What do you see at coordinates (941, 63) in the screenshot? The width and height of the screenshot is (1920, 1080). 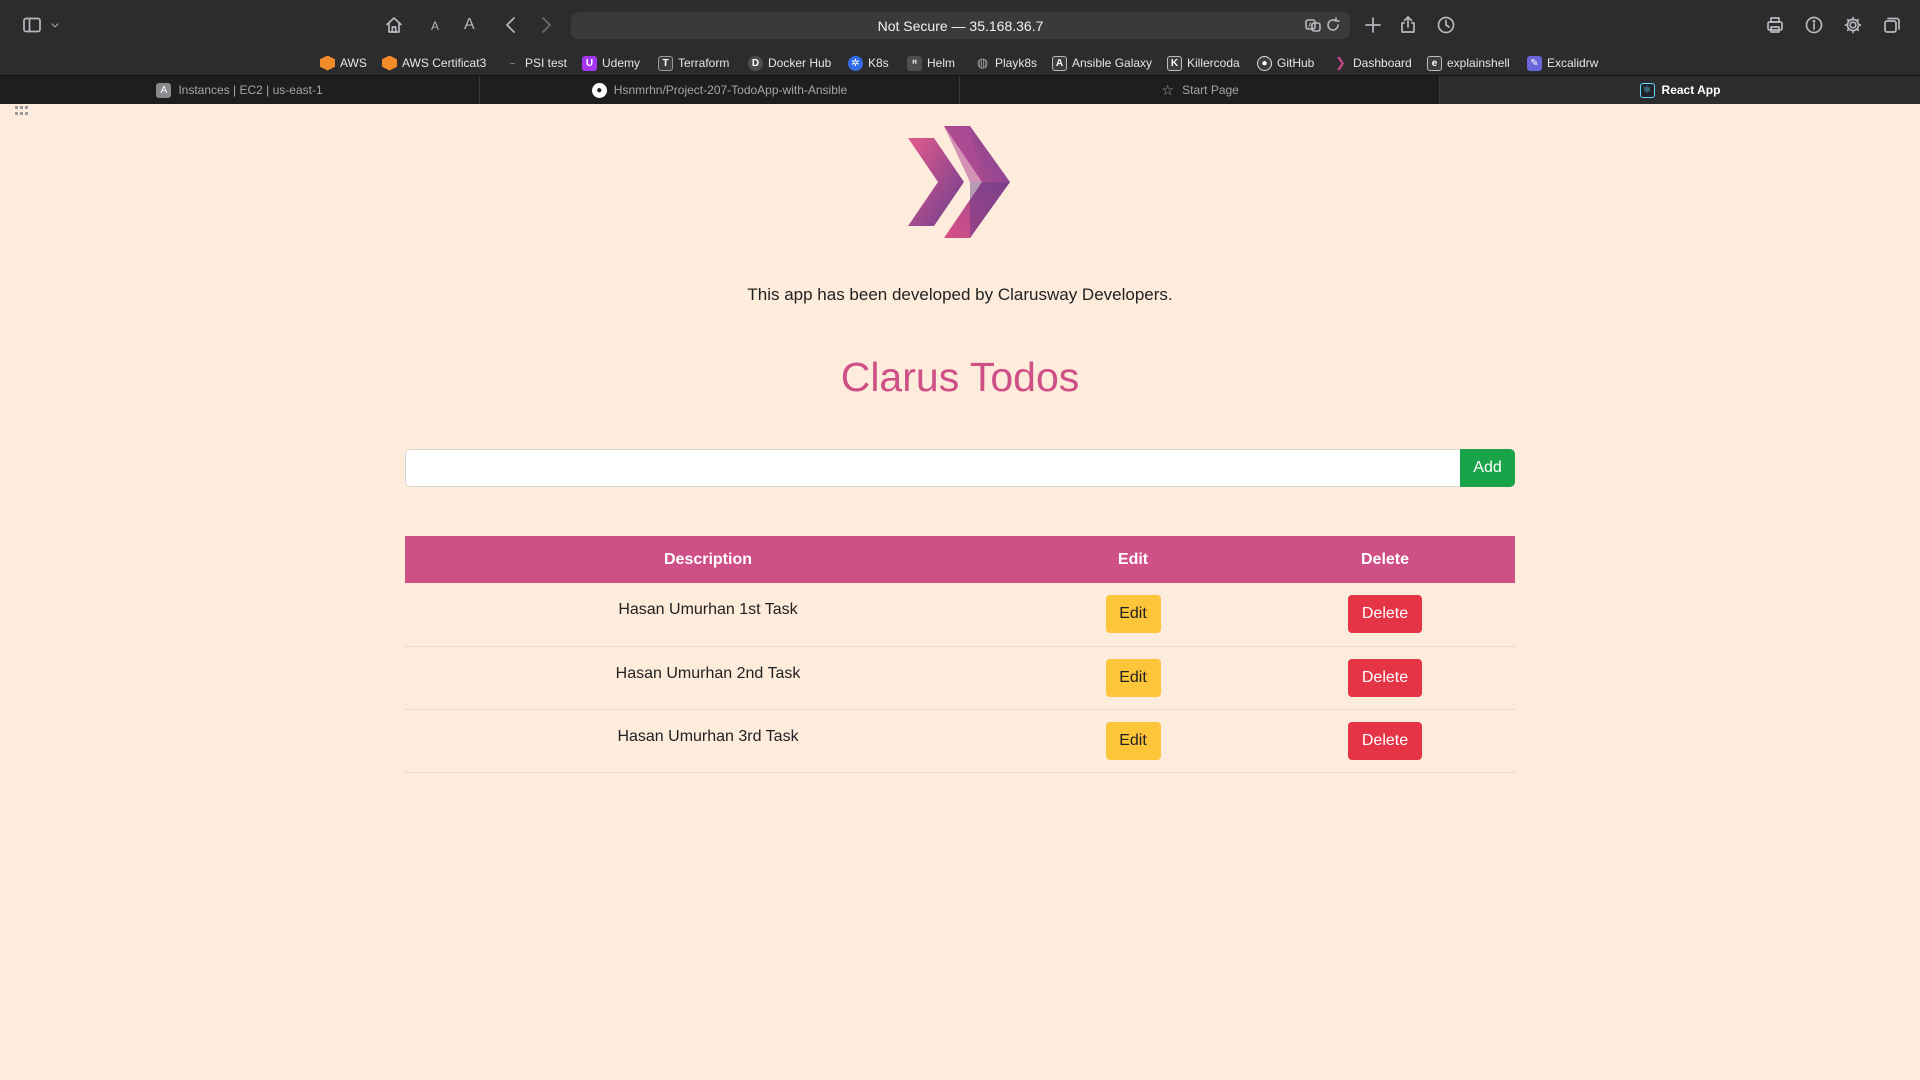 I see `bookmark-label: Helm` at bounding box center [941, 63].